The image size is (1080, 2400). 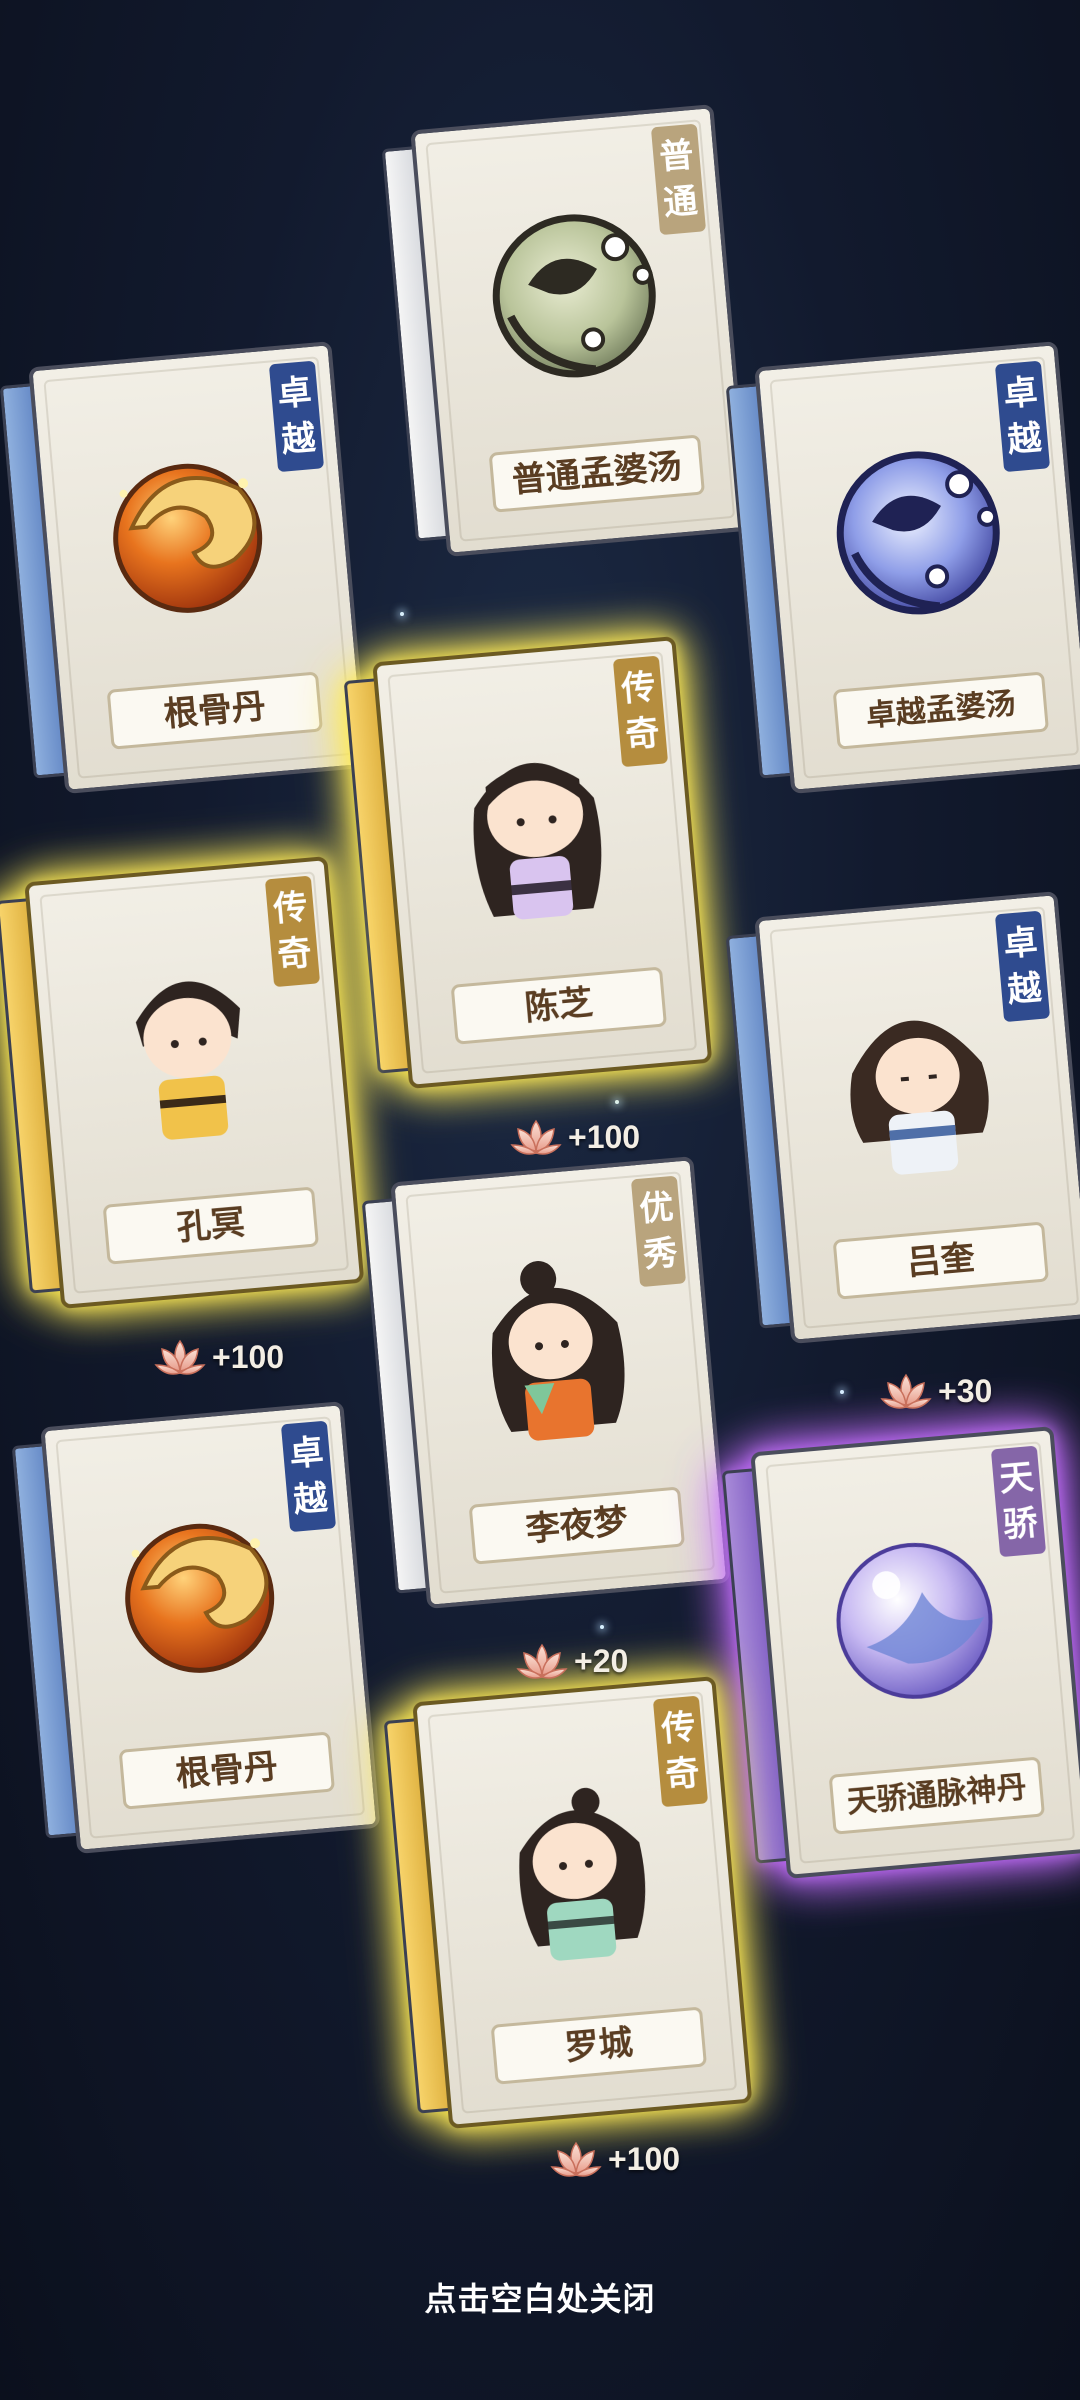 What do you see at coordinates (914, 1620) in the screenshot?
I see `orb-icon` at bounding box center [914, 1620].